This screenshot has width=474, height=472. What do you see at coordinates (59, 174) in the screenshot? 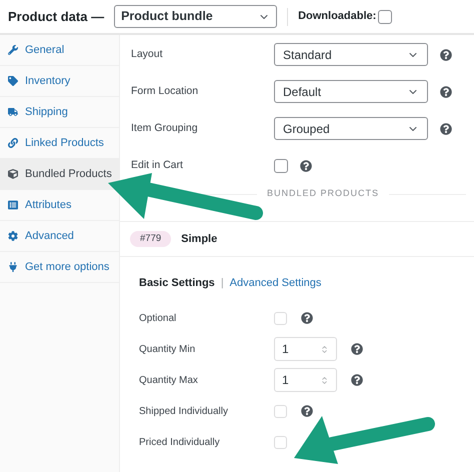
I see `sidebar-tab: Bundled Products` at bounding box center [59, 174].